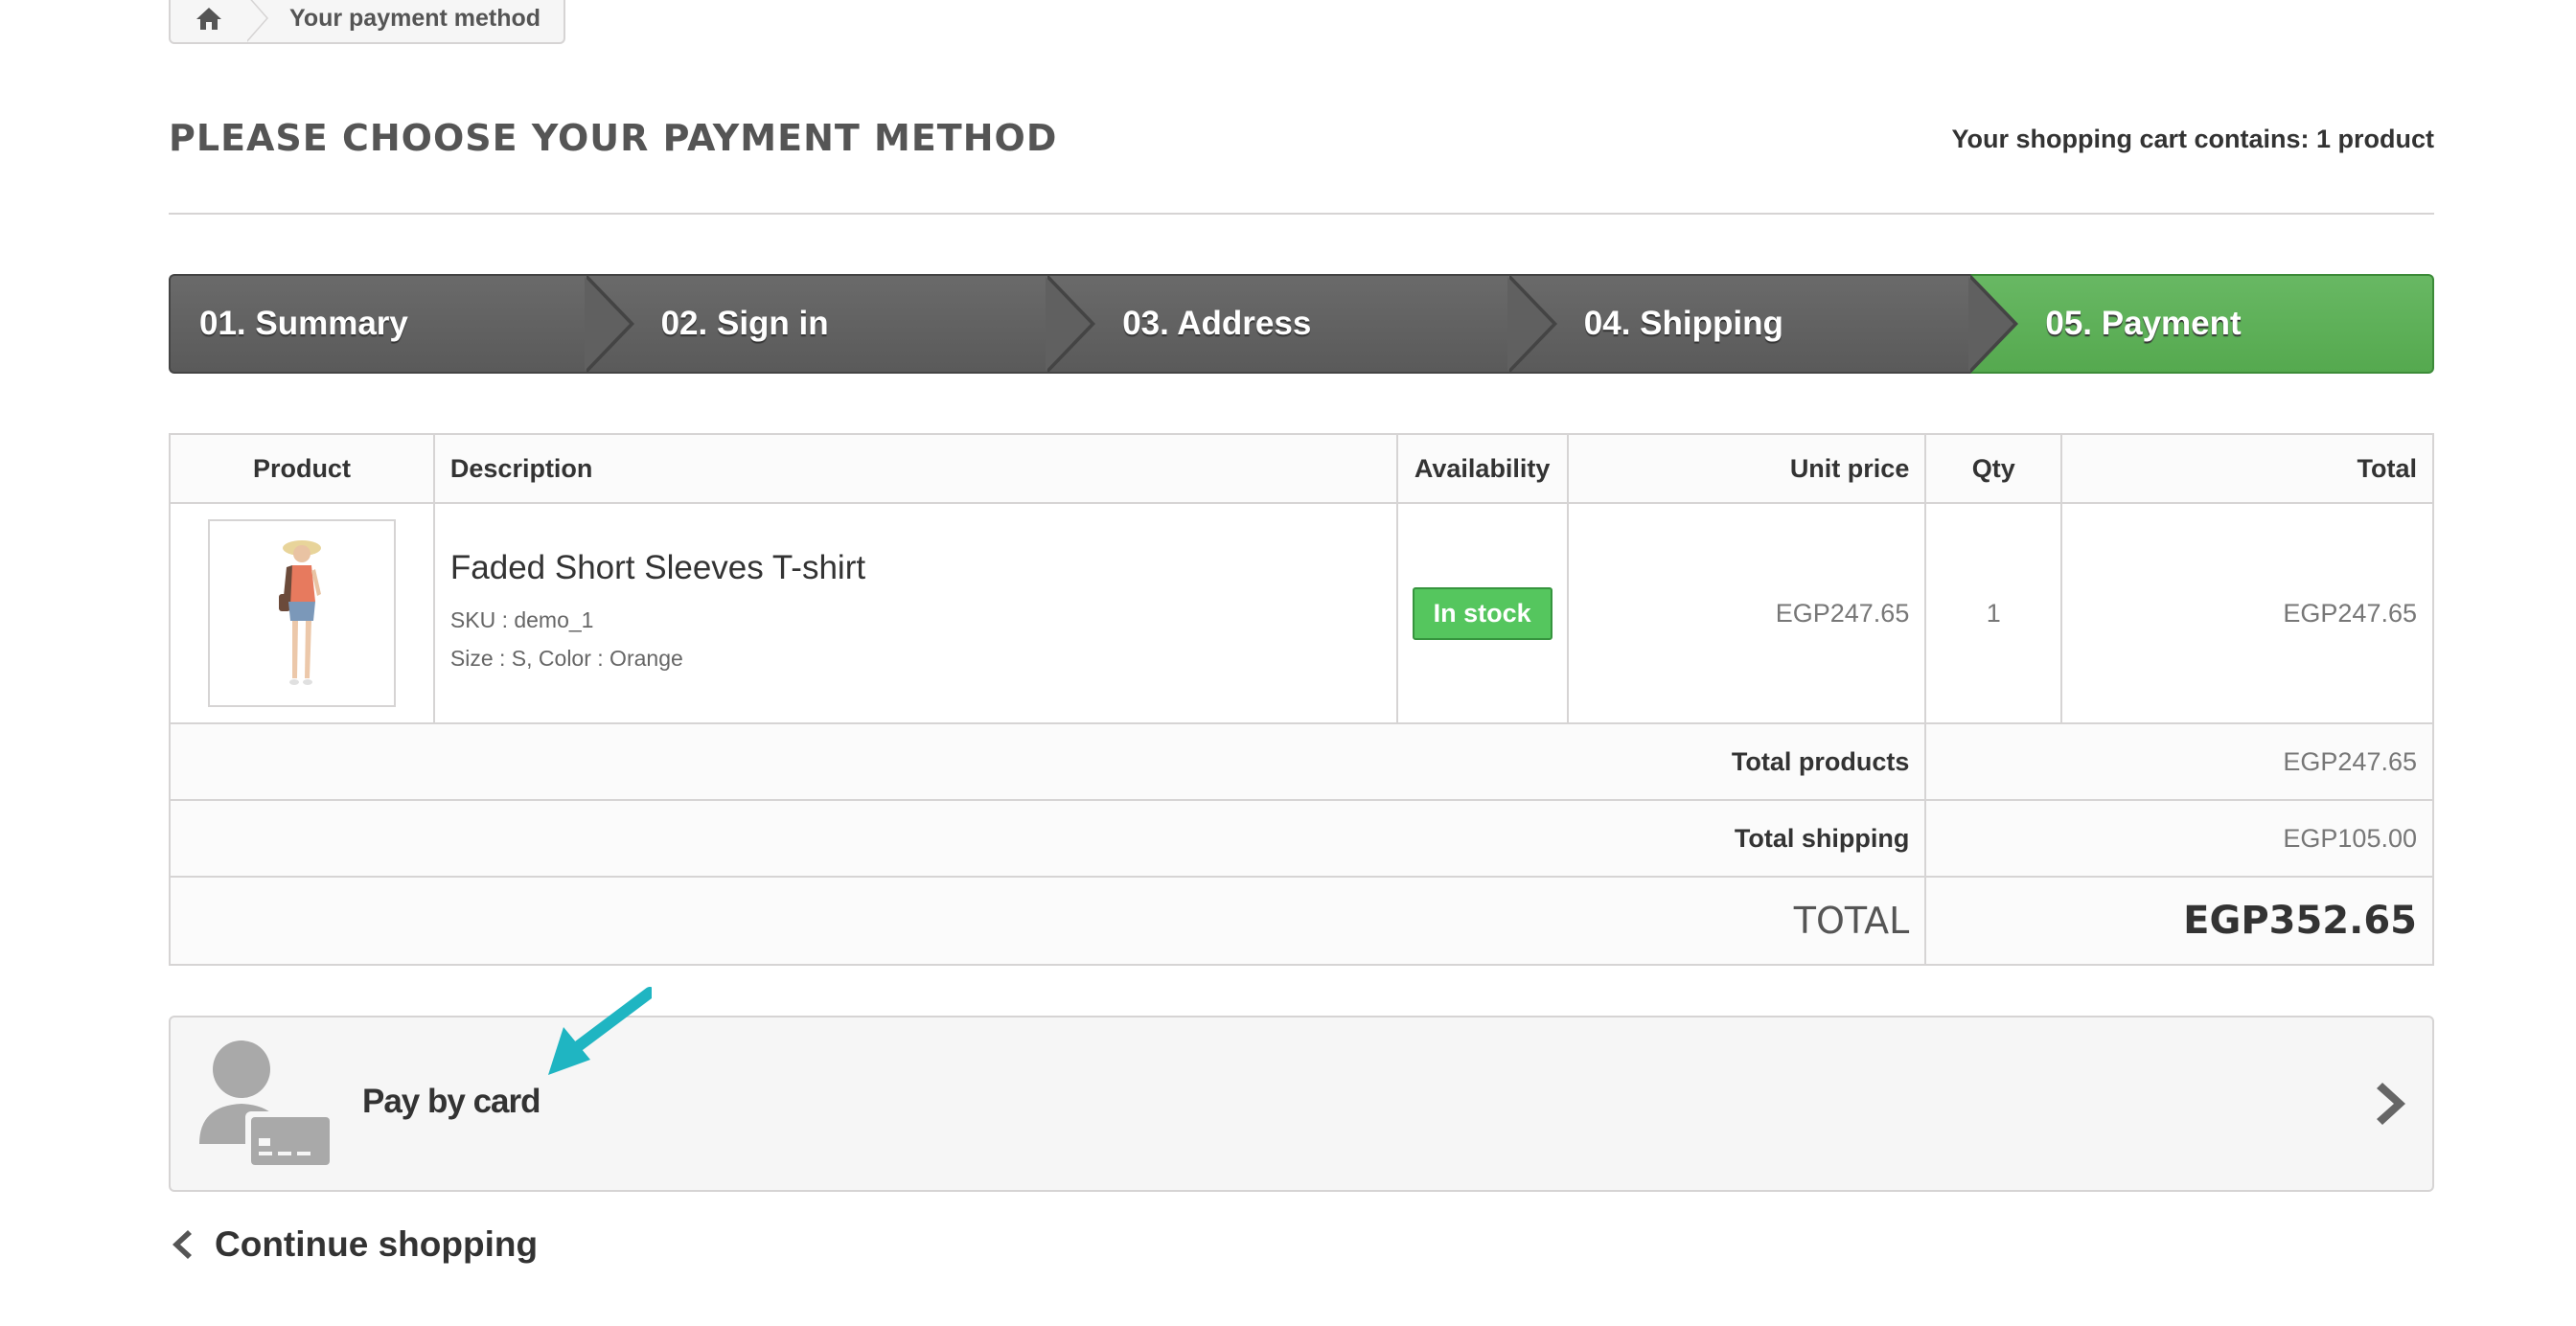 This screenshot has height=1326, width=2576. What do you see at coordinates (2192, 139) in the screenshot?
I see `cart-summary: Your shopping cart contains: 1 product` at bounding box center [2192, 139].